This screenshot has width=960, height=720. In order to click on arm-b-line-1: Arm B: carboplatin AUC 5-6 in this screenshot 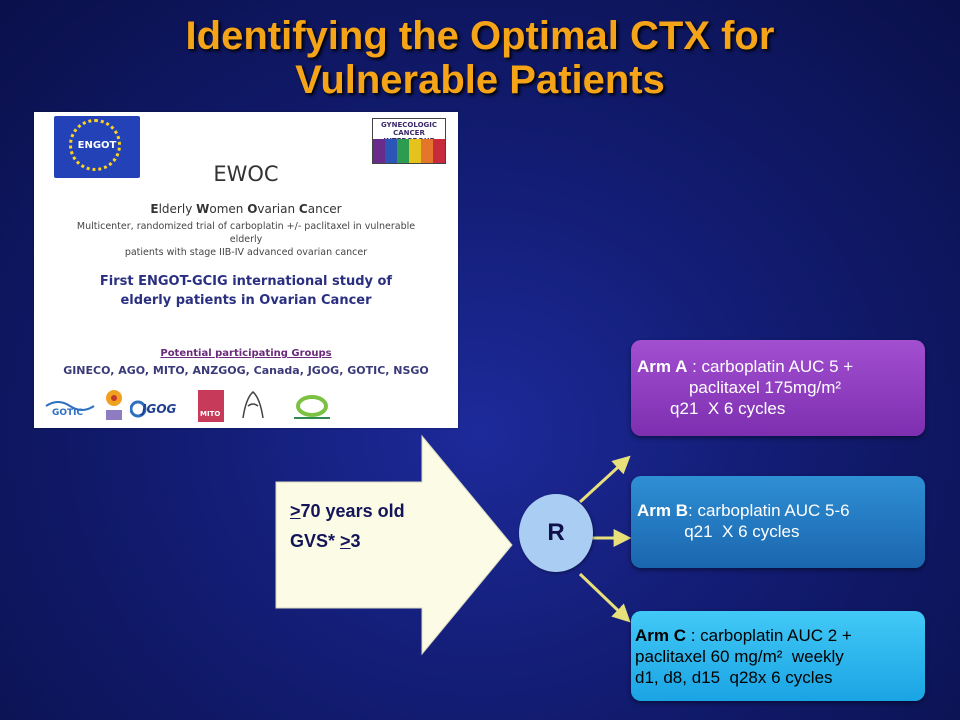, I will do `click(781, 510)`.